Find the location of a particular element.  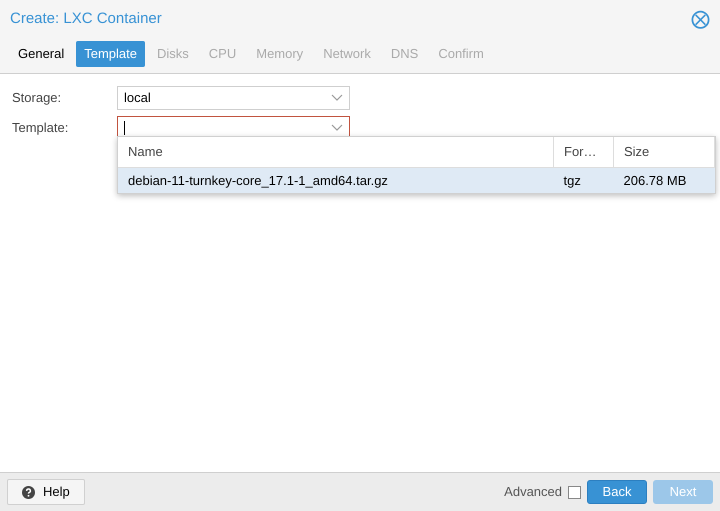

column-header: Name is located at coordinates (336, 152).